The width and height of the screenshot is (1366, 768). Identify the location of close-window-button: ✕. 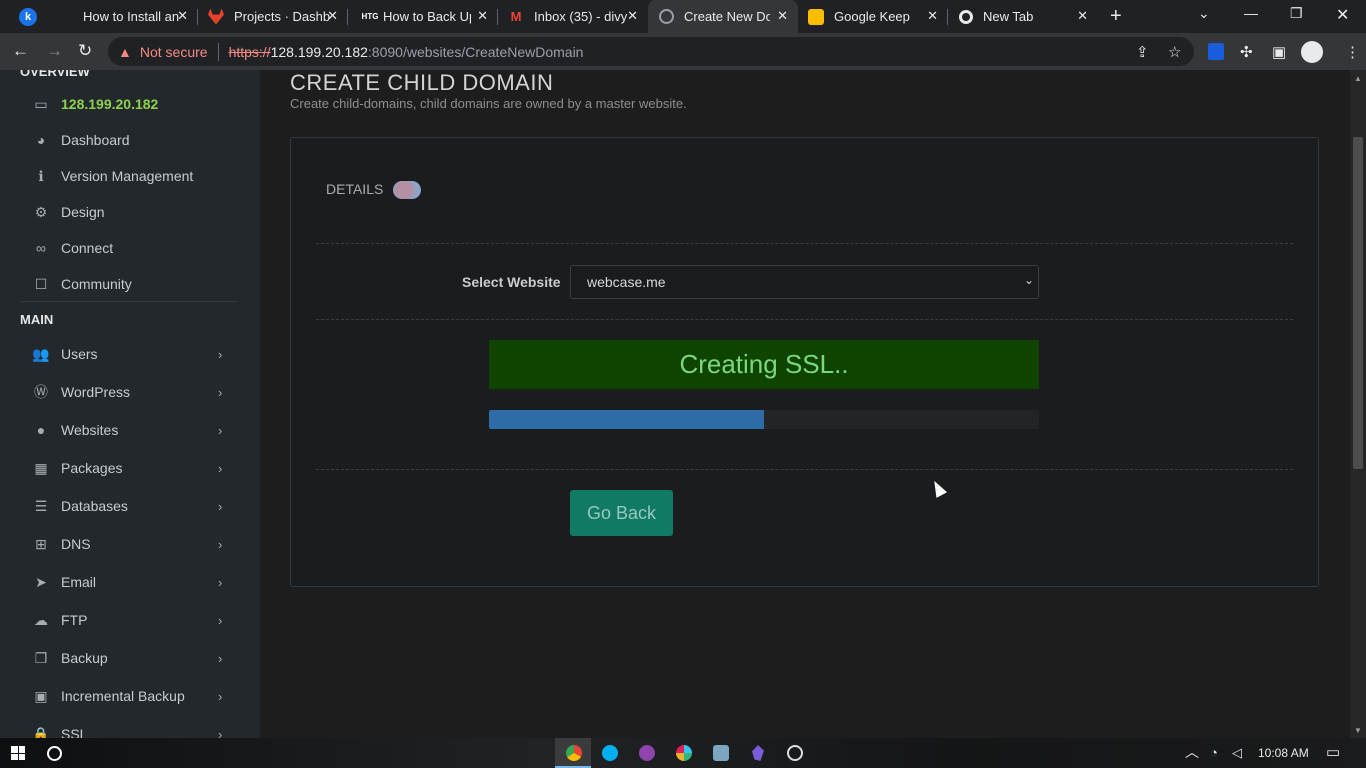
(1342, 15).